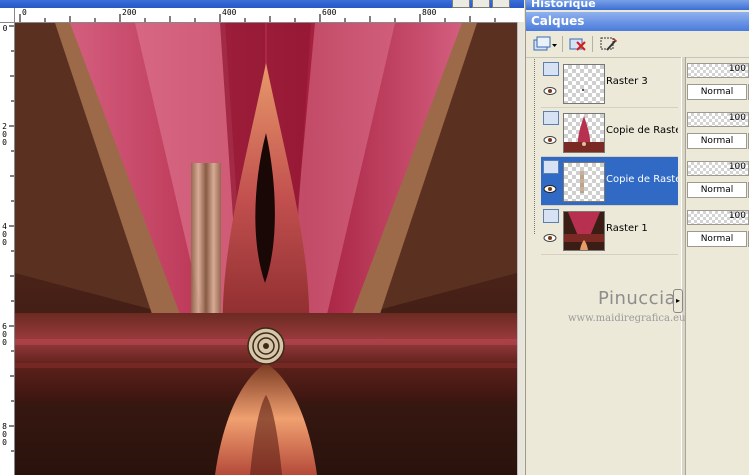  I want to click on layer-props-copie-de-raster-selected: 100 Normal, so click(717, 181).